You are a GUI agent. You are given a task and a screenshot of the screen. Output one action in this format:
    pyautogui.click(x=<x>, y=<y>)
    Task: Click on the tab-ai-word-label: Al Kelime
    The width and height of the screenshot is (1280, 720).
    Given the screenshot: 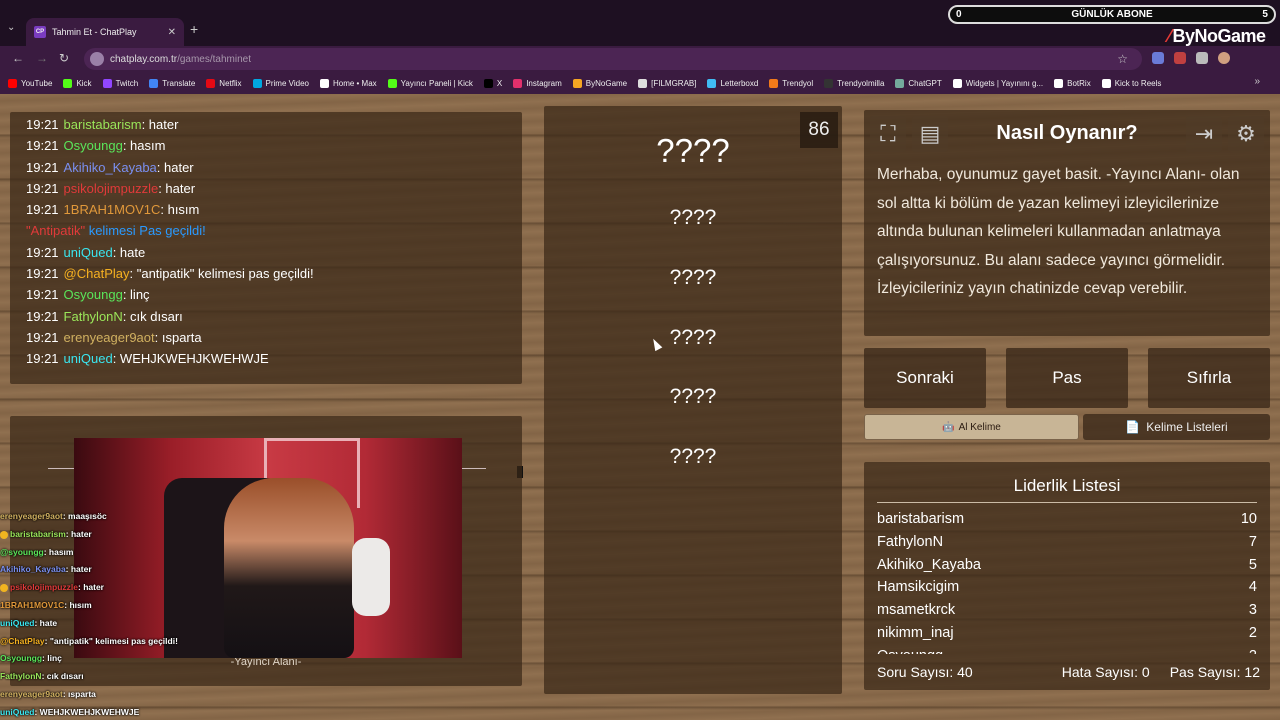 What is the action you would take?
    pyautogui.click(x=979, y=427)
    